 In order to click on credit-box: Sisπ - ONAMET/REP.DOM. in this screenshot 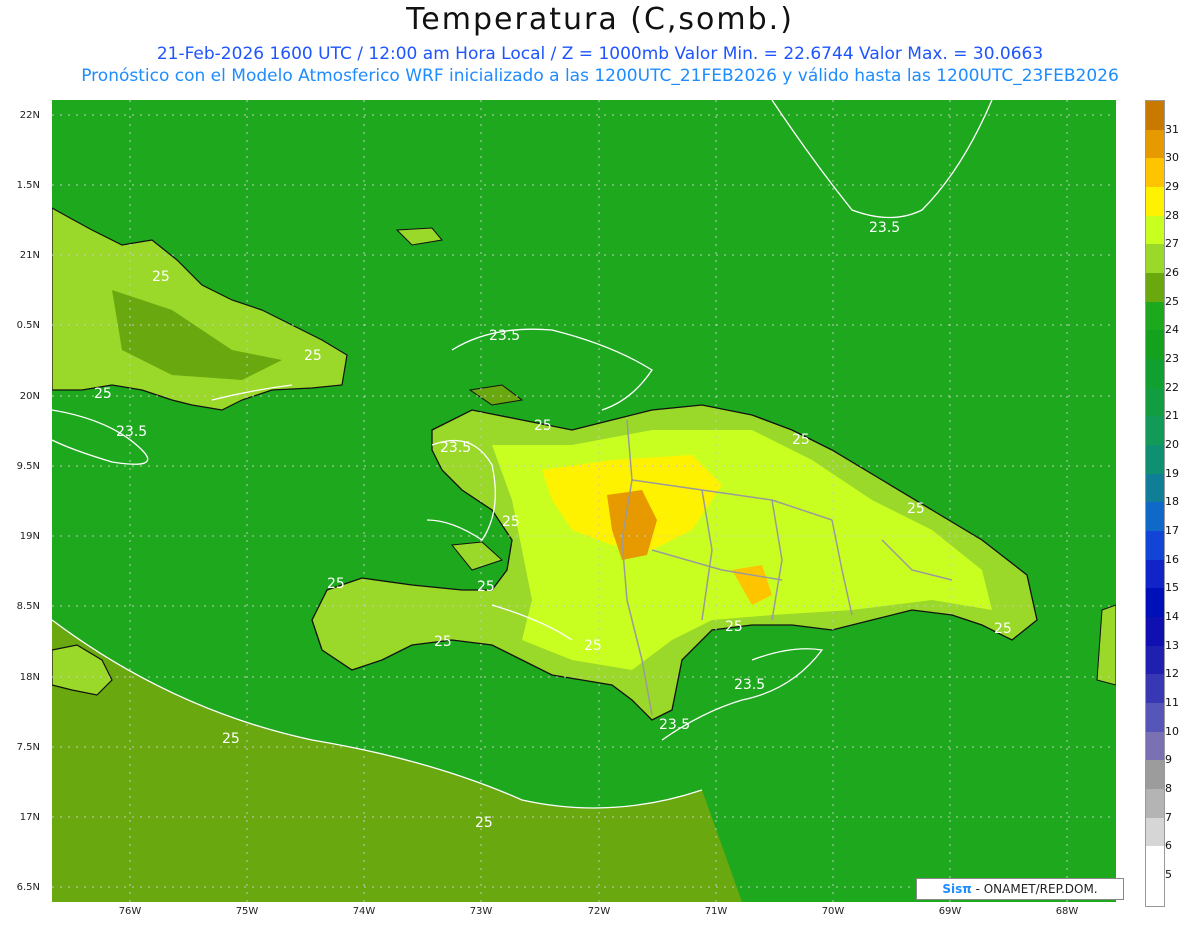, I will do `click(1020, 889)`.